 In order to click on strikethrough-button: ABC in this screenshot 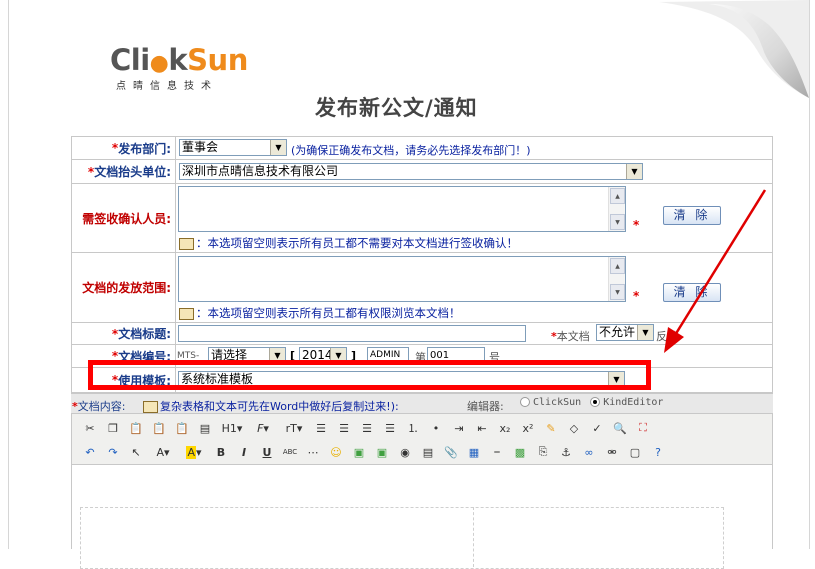, I will do `click(290, 452)`.